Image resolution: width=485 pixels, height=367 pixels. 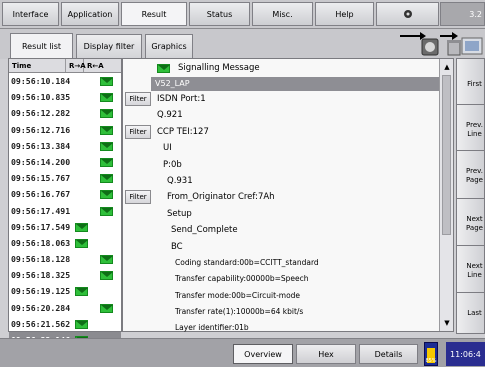 What do you see at coordinates (41, 323) in the screenshot?
I see `list-item-time: 09:56:21.562` at bounding box center [41, 323].